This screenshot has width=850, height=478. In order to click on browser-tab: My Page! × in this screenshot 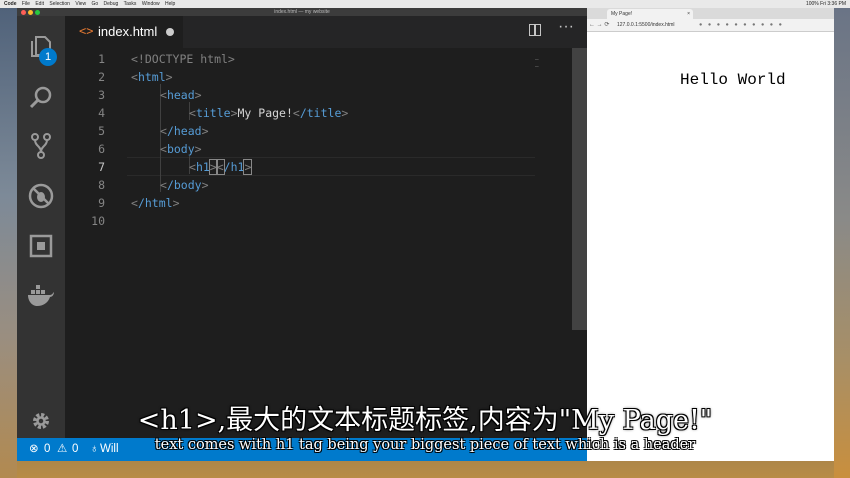, I will do `click(650, 14)`.